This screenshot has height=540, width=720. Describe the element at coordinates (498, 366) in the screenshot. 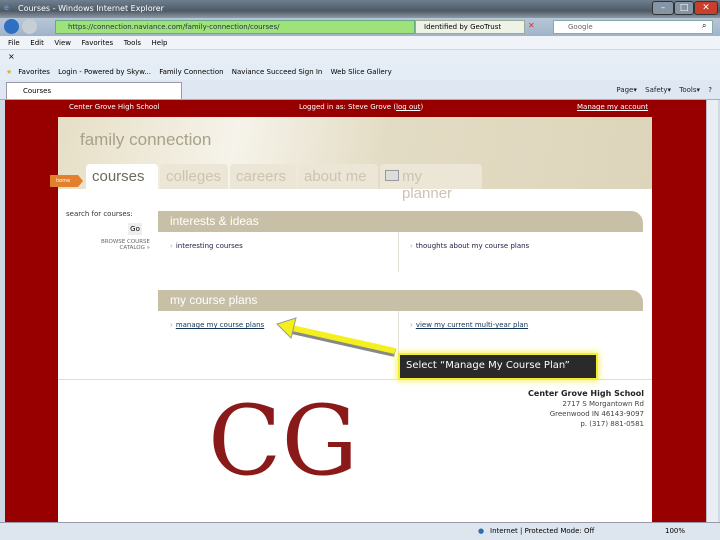

I see `instruction-callout: Select “Manage My Course Plan”` at that location.